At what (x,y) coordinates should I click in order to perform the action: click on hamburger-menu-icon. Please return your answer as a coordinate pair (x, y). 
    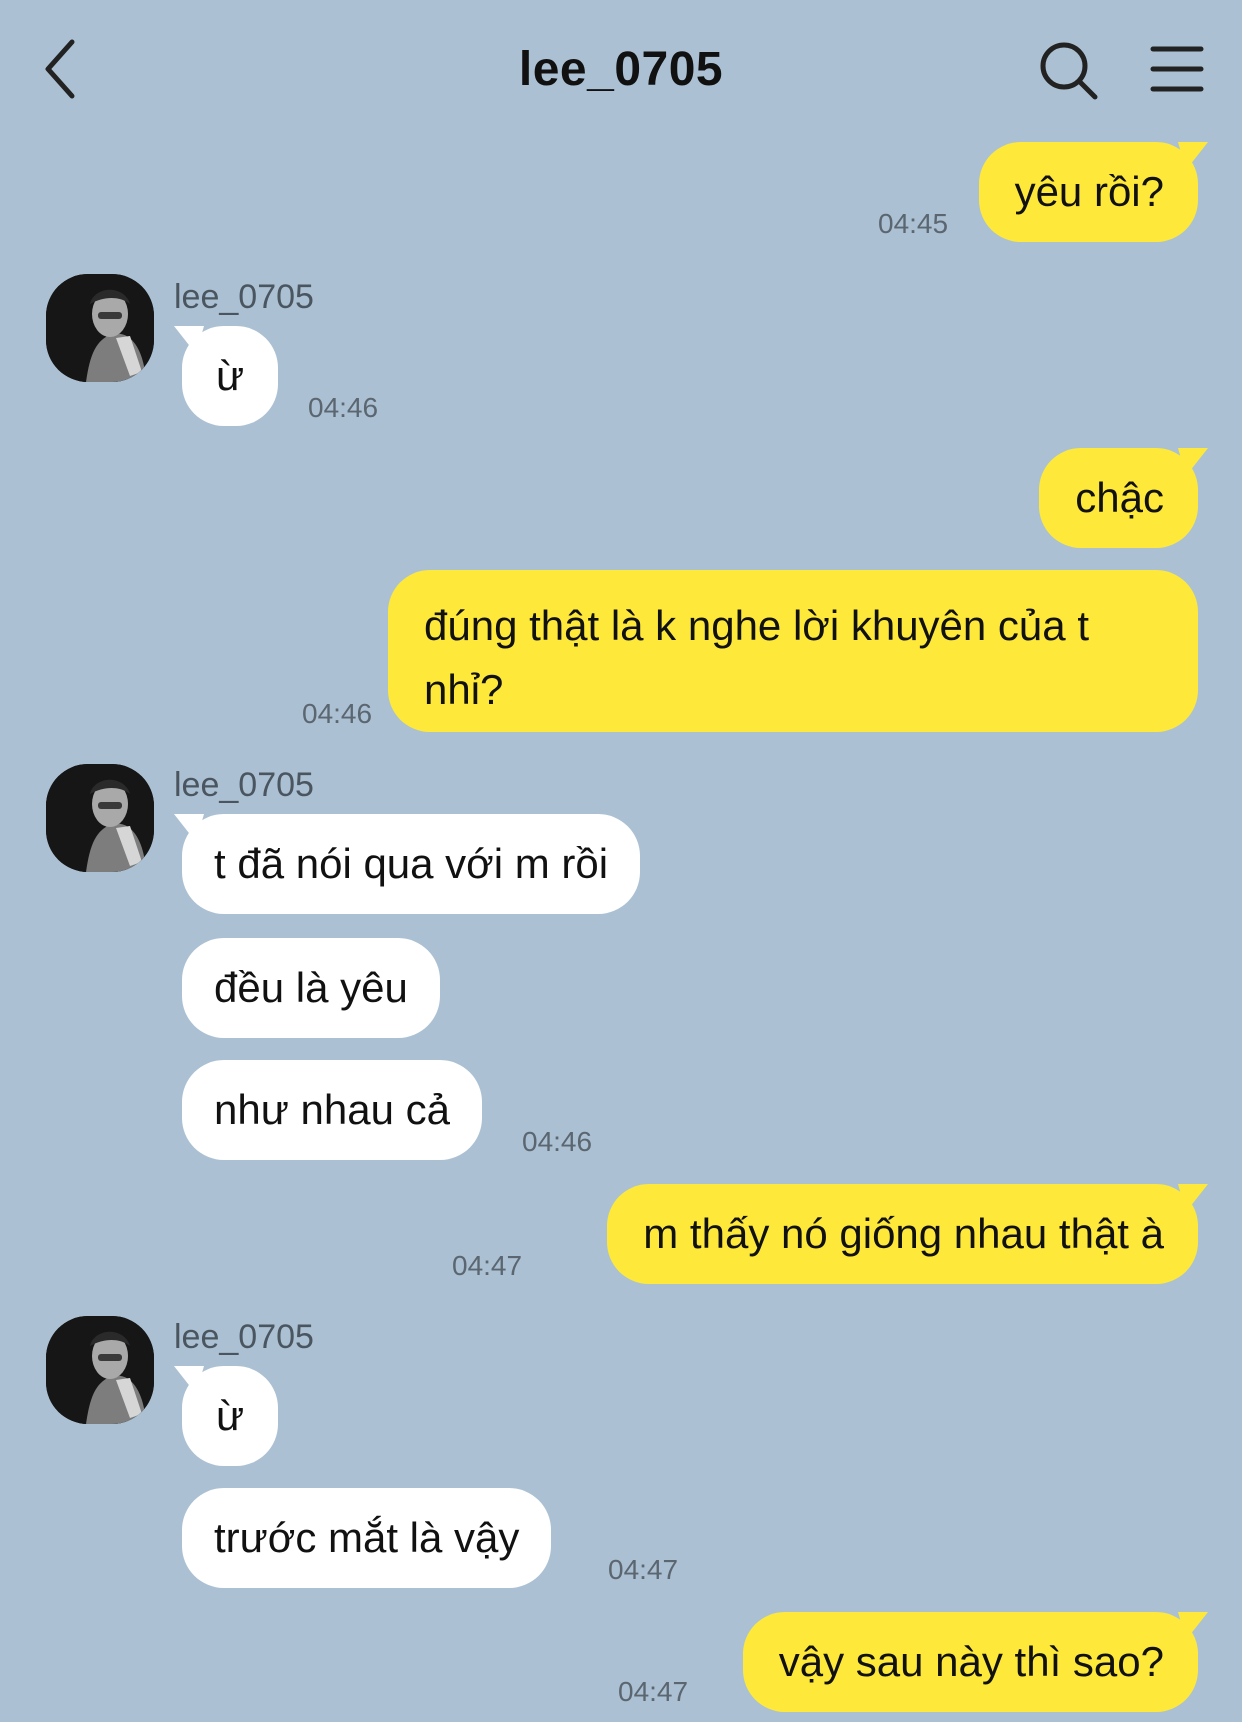
    Looking at the image, I should click on (1177, 69).